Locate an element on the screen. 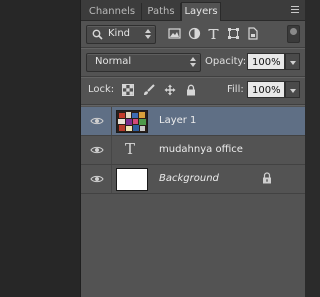 This screenshot has width=320, height=297. layer-name: Background is located at coordinates (189, 178).